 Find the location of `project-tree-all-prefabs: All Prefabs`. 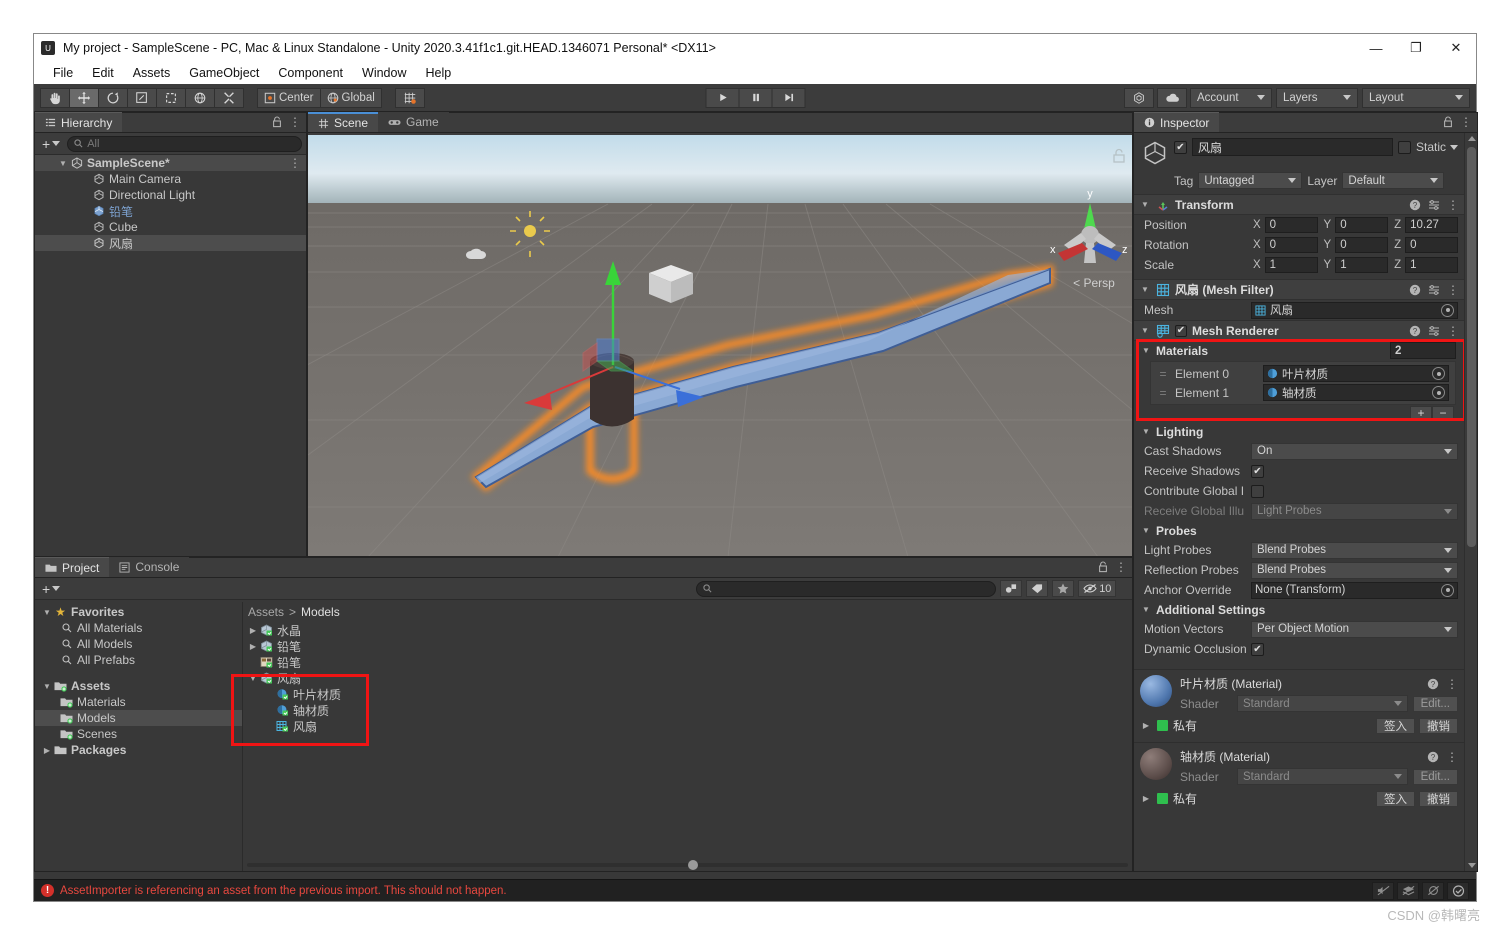

project-tree-all-prefabs: All Prefabs is located at coordinates (138, 660).